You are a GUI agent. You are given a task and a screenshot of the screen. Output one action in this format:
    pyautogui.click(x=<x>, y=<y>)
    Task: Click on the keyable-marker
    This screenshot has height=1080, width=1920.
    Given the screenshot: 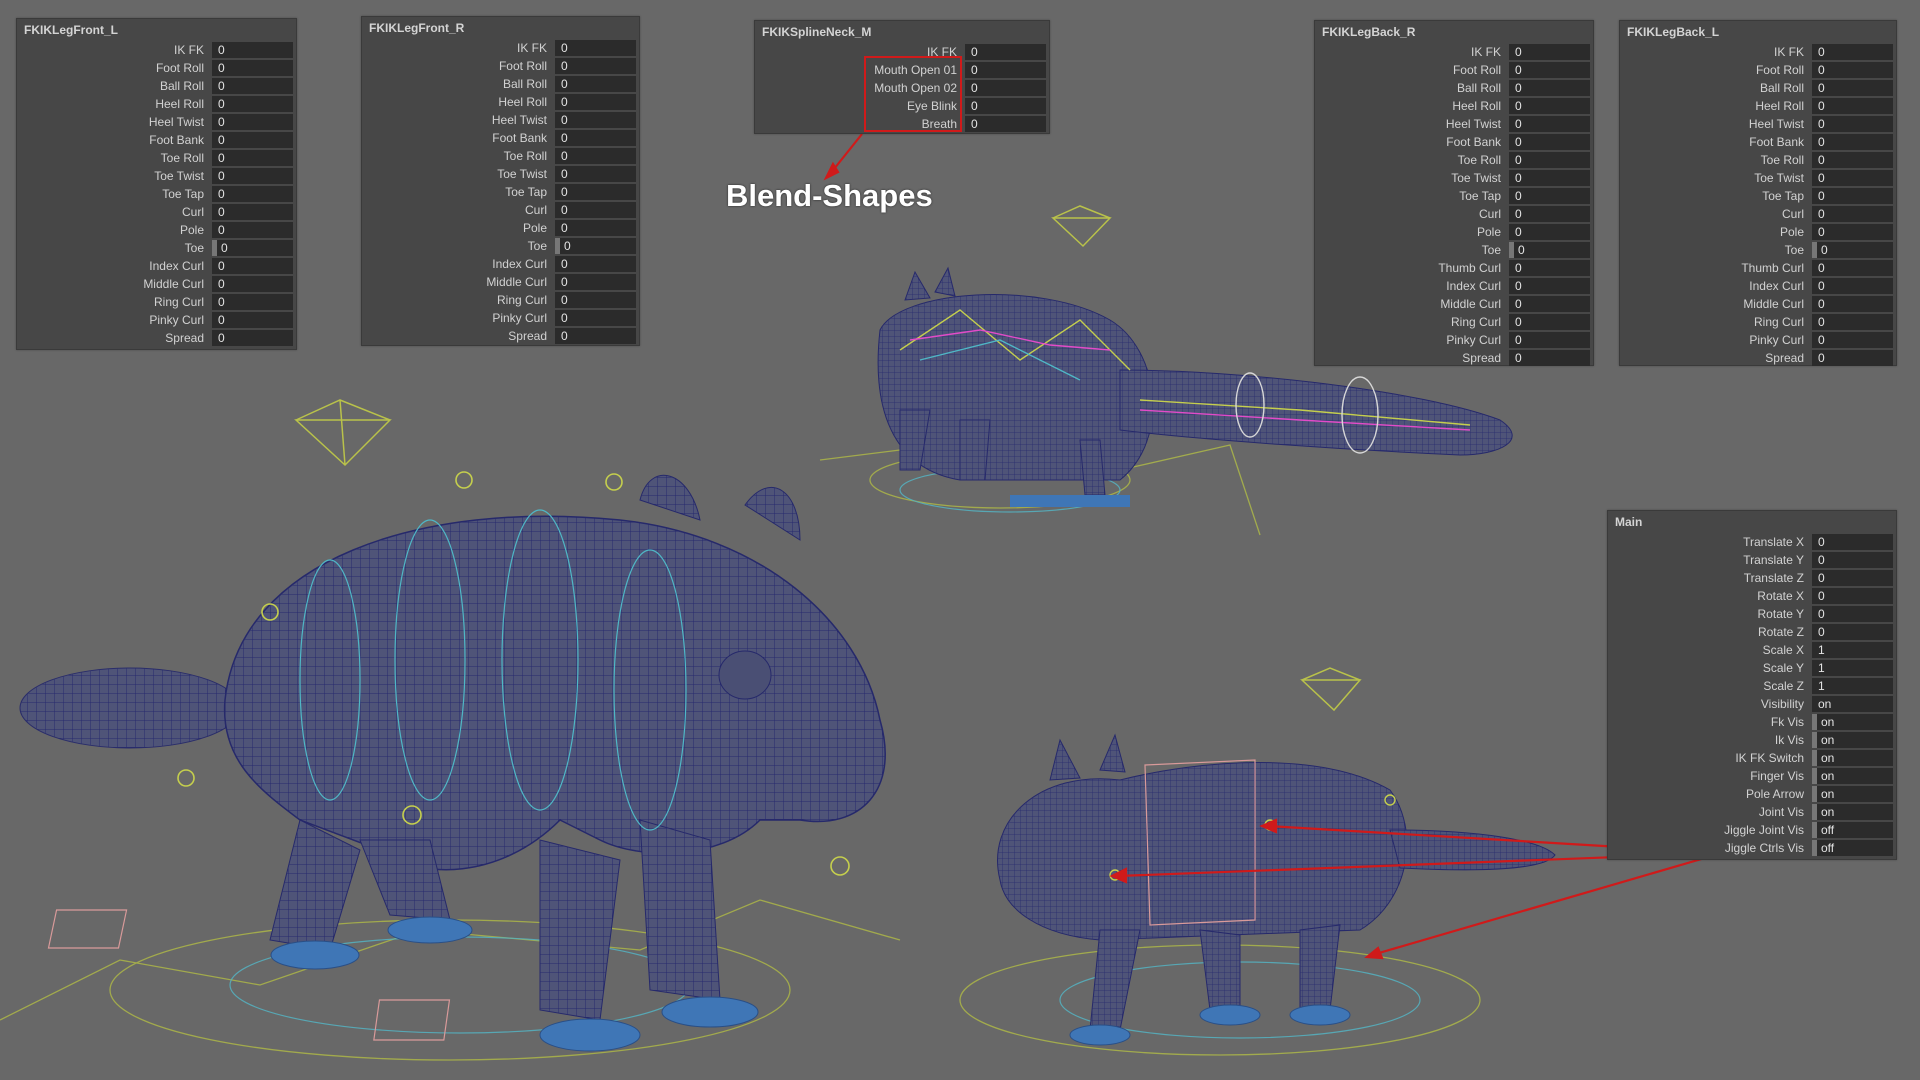 What is the action you would take?
    pyautogui.click(x=1814, y=812)
    